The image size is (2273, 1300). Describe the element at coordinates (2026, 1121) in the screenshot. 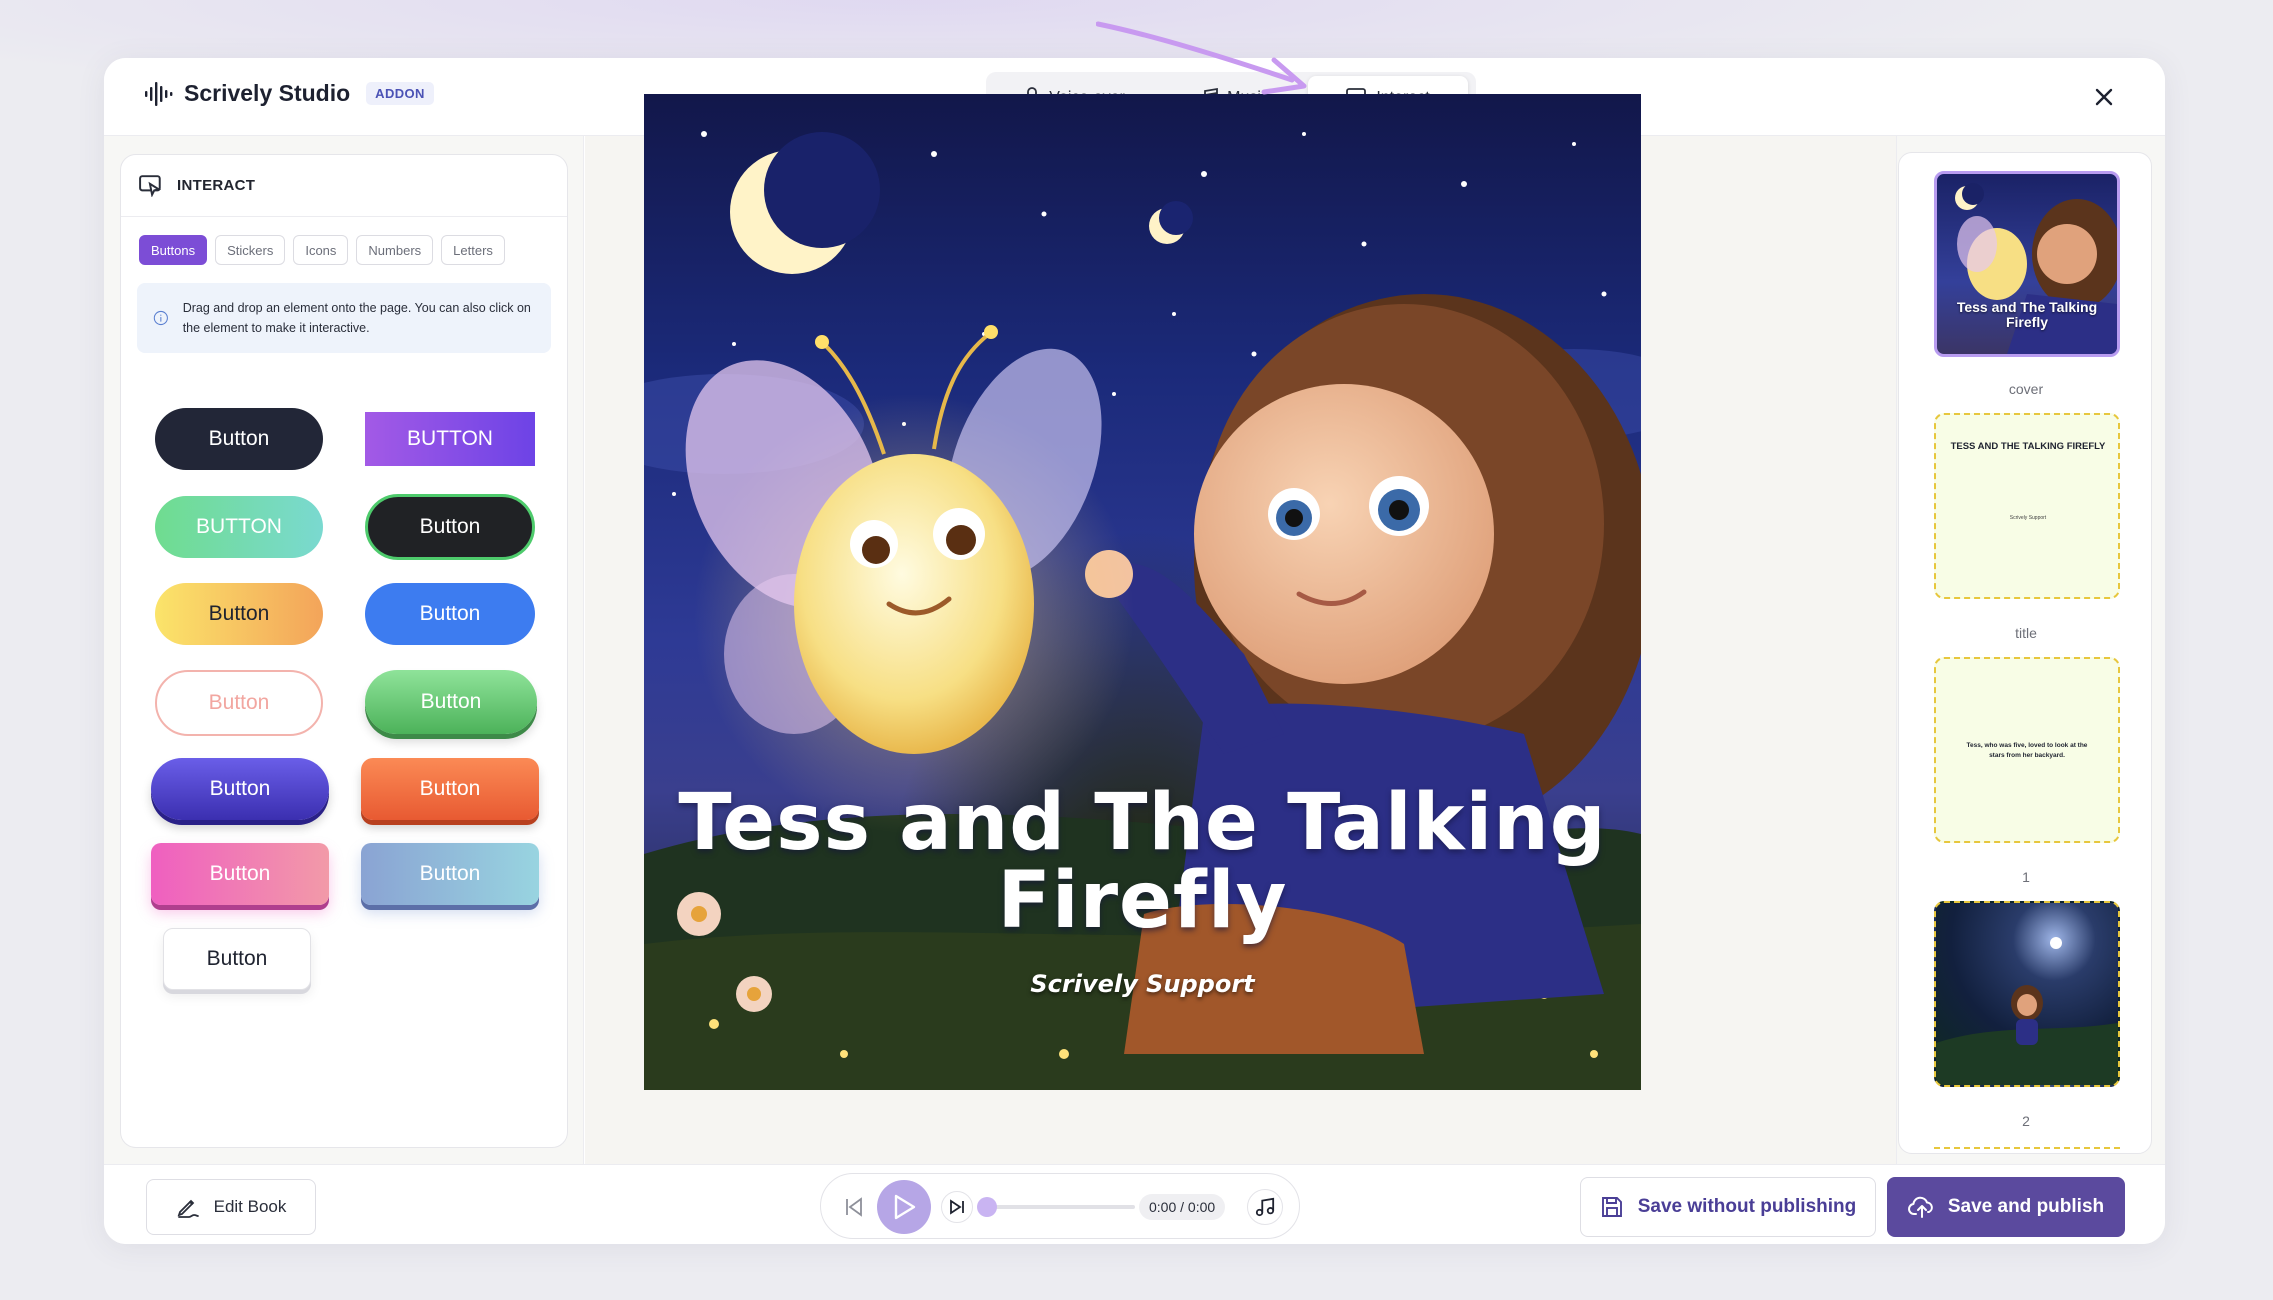

I see `thumbnail-page-2-label: 2` at that location.